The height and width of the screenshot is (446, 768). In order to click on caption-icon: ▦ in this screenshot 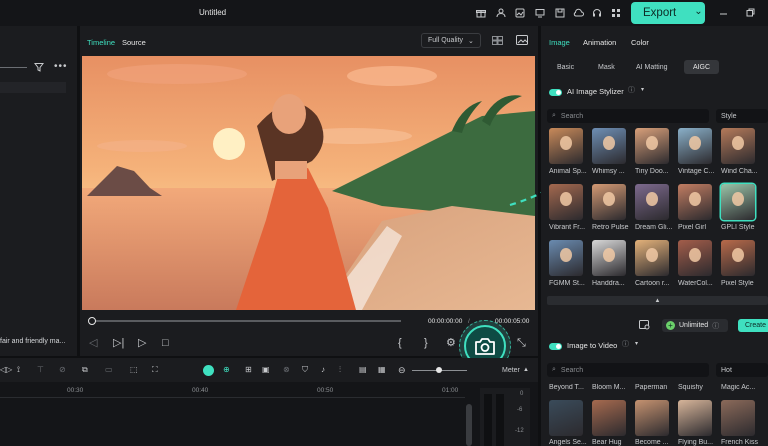, I will do `click(382, 370)`.